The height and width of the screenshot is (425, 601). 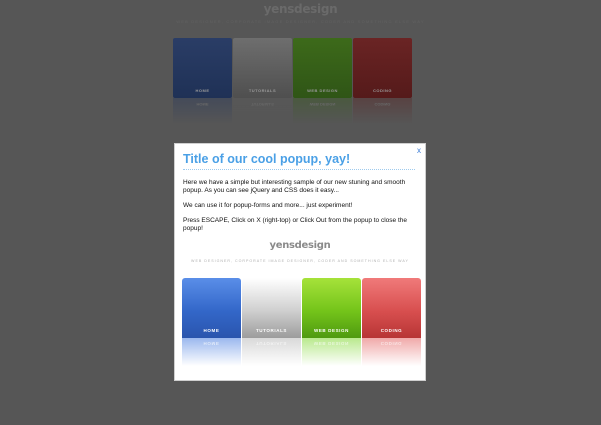 What do you see at coordinates (271, 330) in the screenshot?
I see `nav-tile-tutorials-label: TUTORIALS` at bounding box center [271, 330].